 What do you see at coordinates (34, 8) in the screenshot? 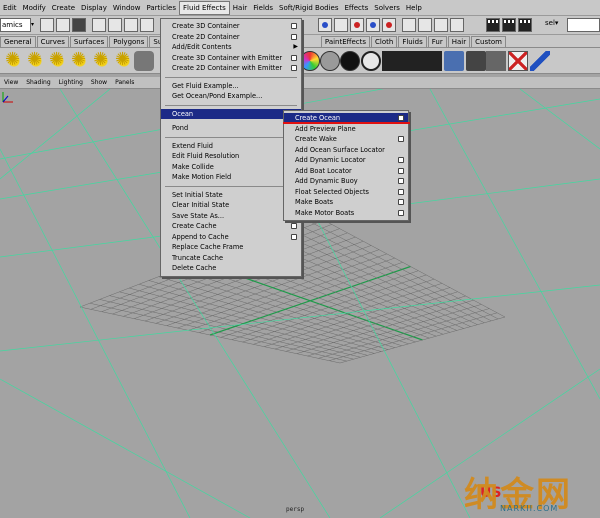
I see `menu-modify: Modify` at bounding box center [34, 8].